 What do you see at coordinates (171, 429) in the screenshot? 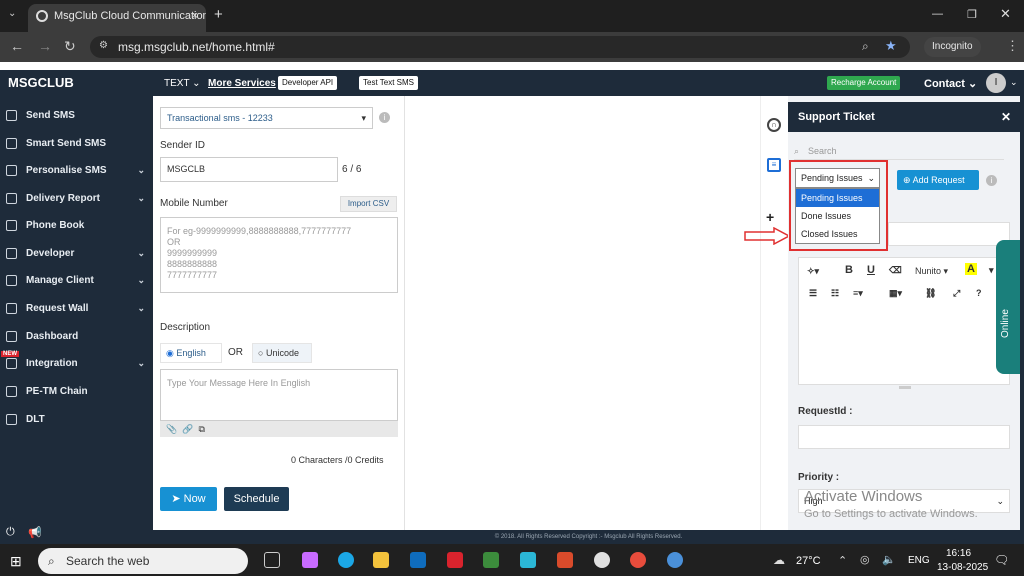
I see `attachment-icon: 📎` at bounding box center [171, 429].